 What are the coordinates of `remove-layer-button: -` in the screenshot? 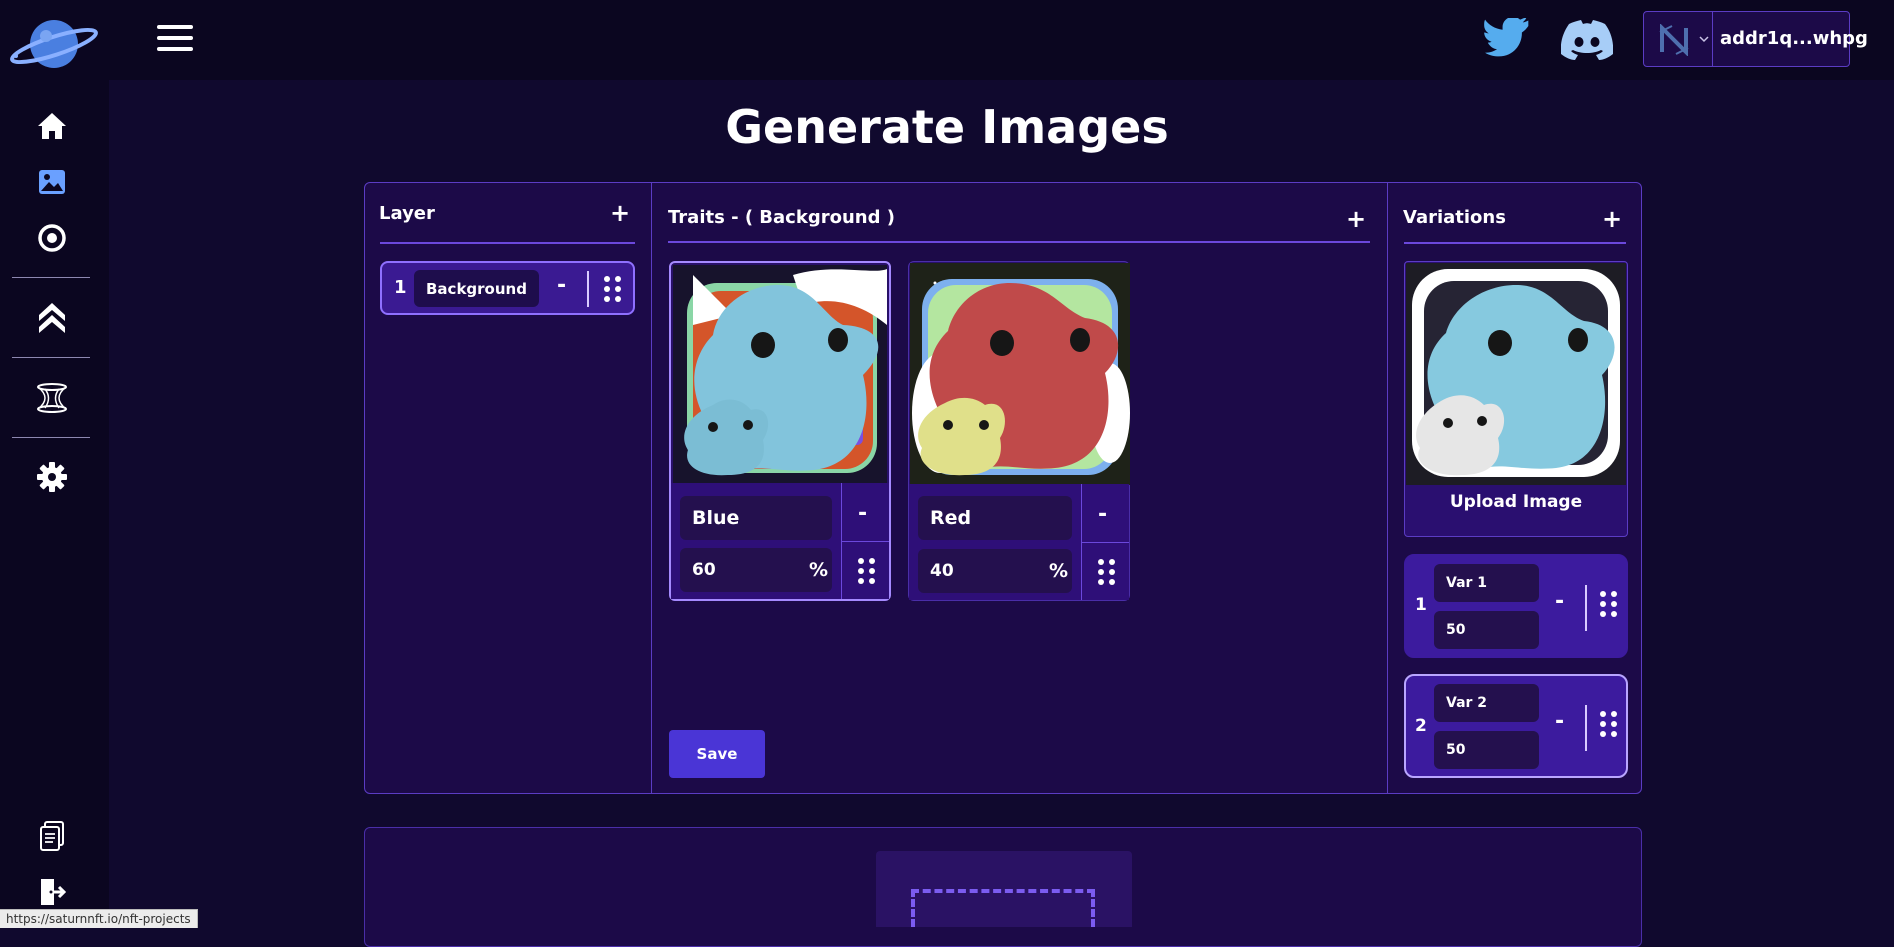 It's located at (561, 285).